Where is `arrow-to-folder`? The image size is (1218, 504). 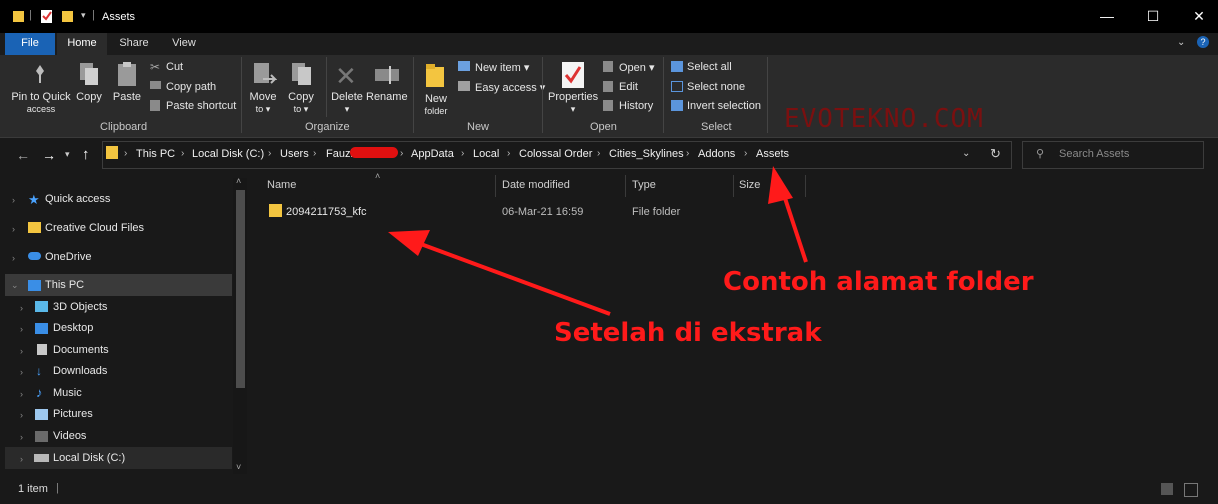 arrow-to-folder is located at coordinates (499, 273).